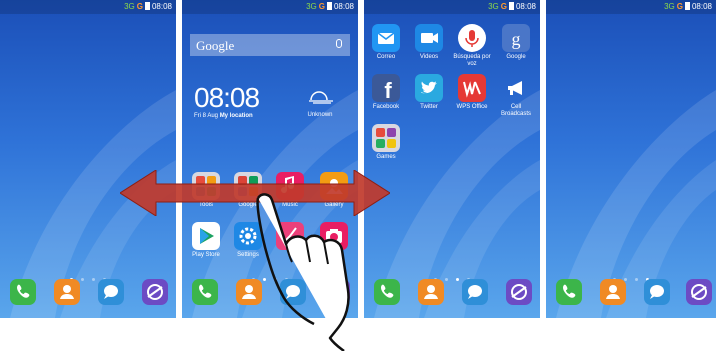  What do you see at coordinates (386, 138) in the screenshot?
I see `games-folder-icon` at bounding box center [386, 138].